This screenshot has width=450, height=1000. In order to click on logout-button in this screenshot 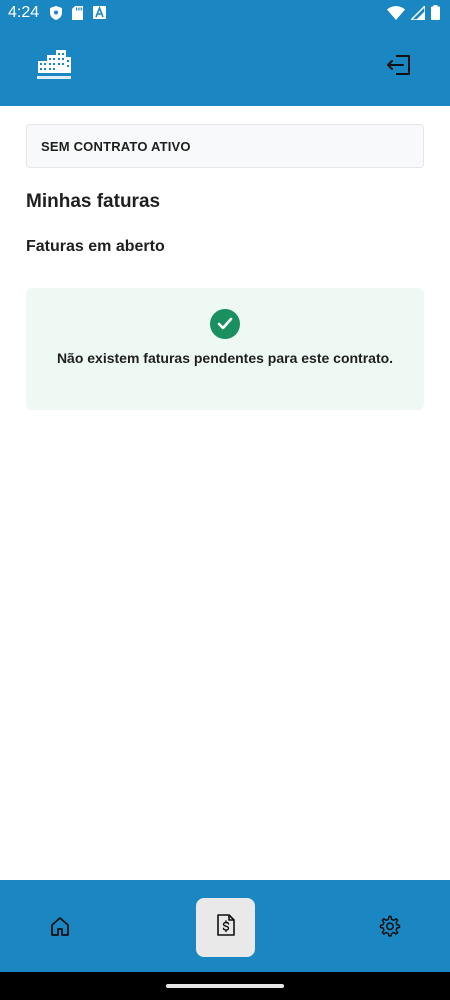, I will do `click(399, 67)`.